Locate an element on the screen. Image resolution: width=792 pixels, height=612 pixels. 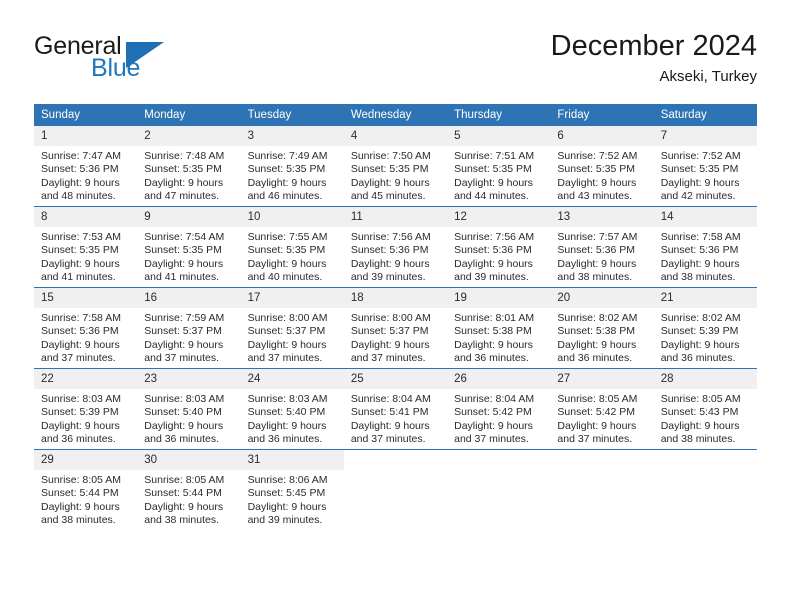
day-info-daylight-line2: and 41 minutes. is located at coordinates (78, 277).